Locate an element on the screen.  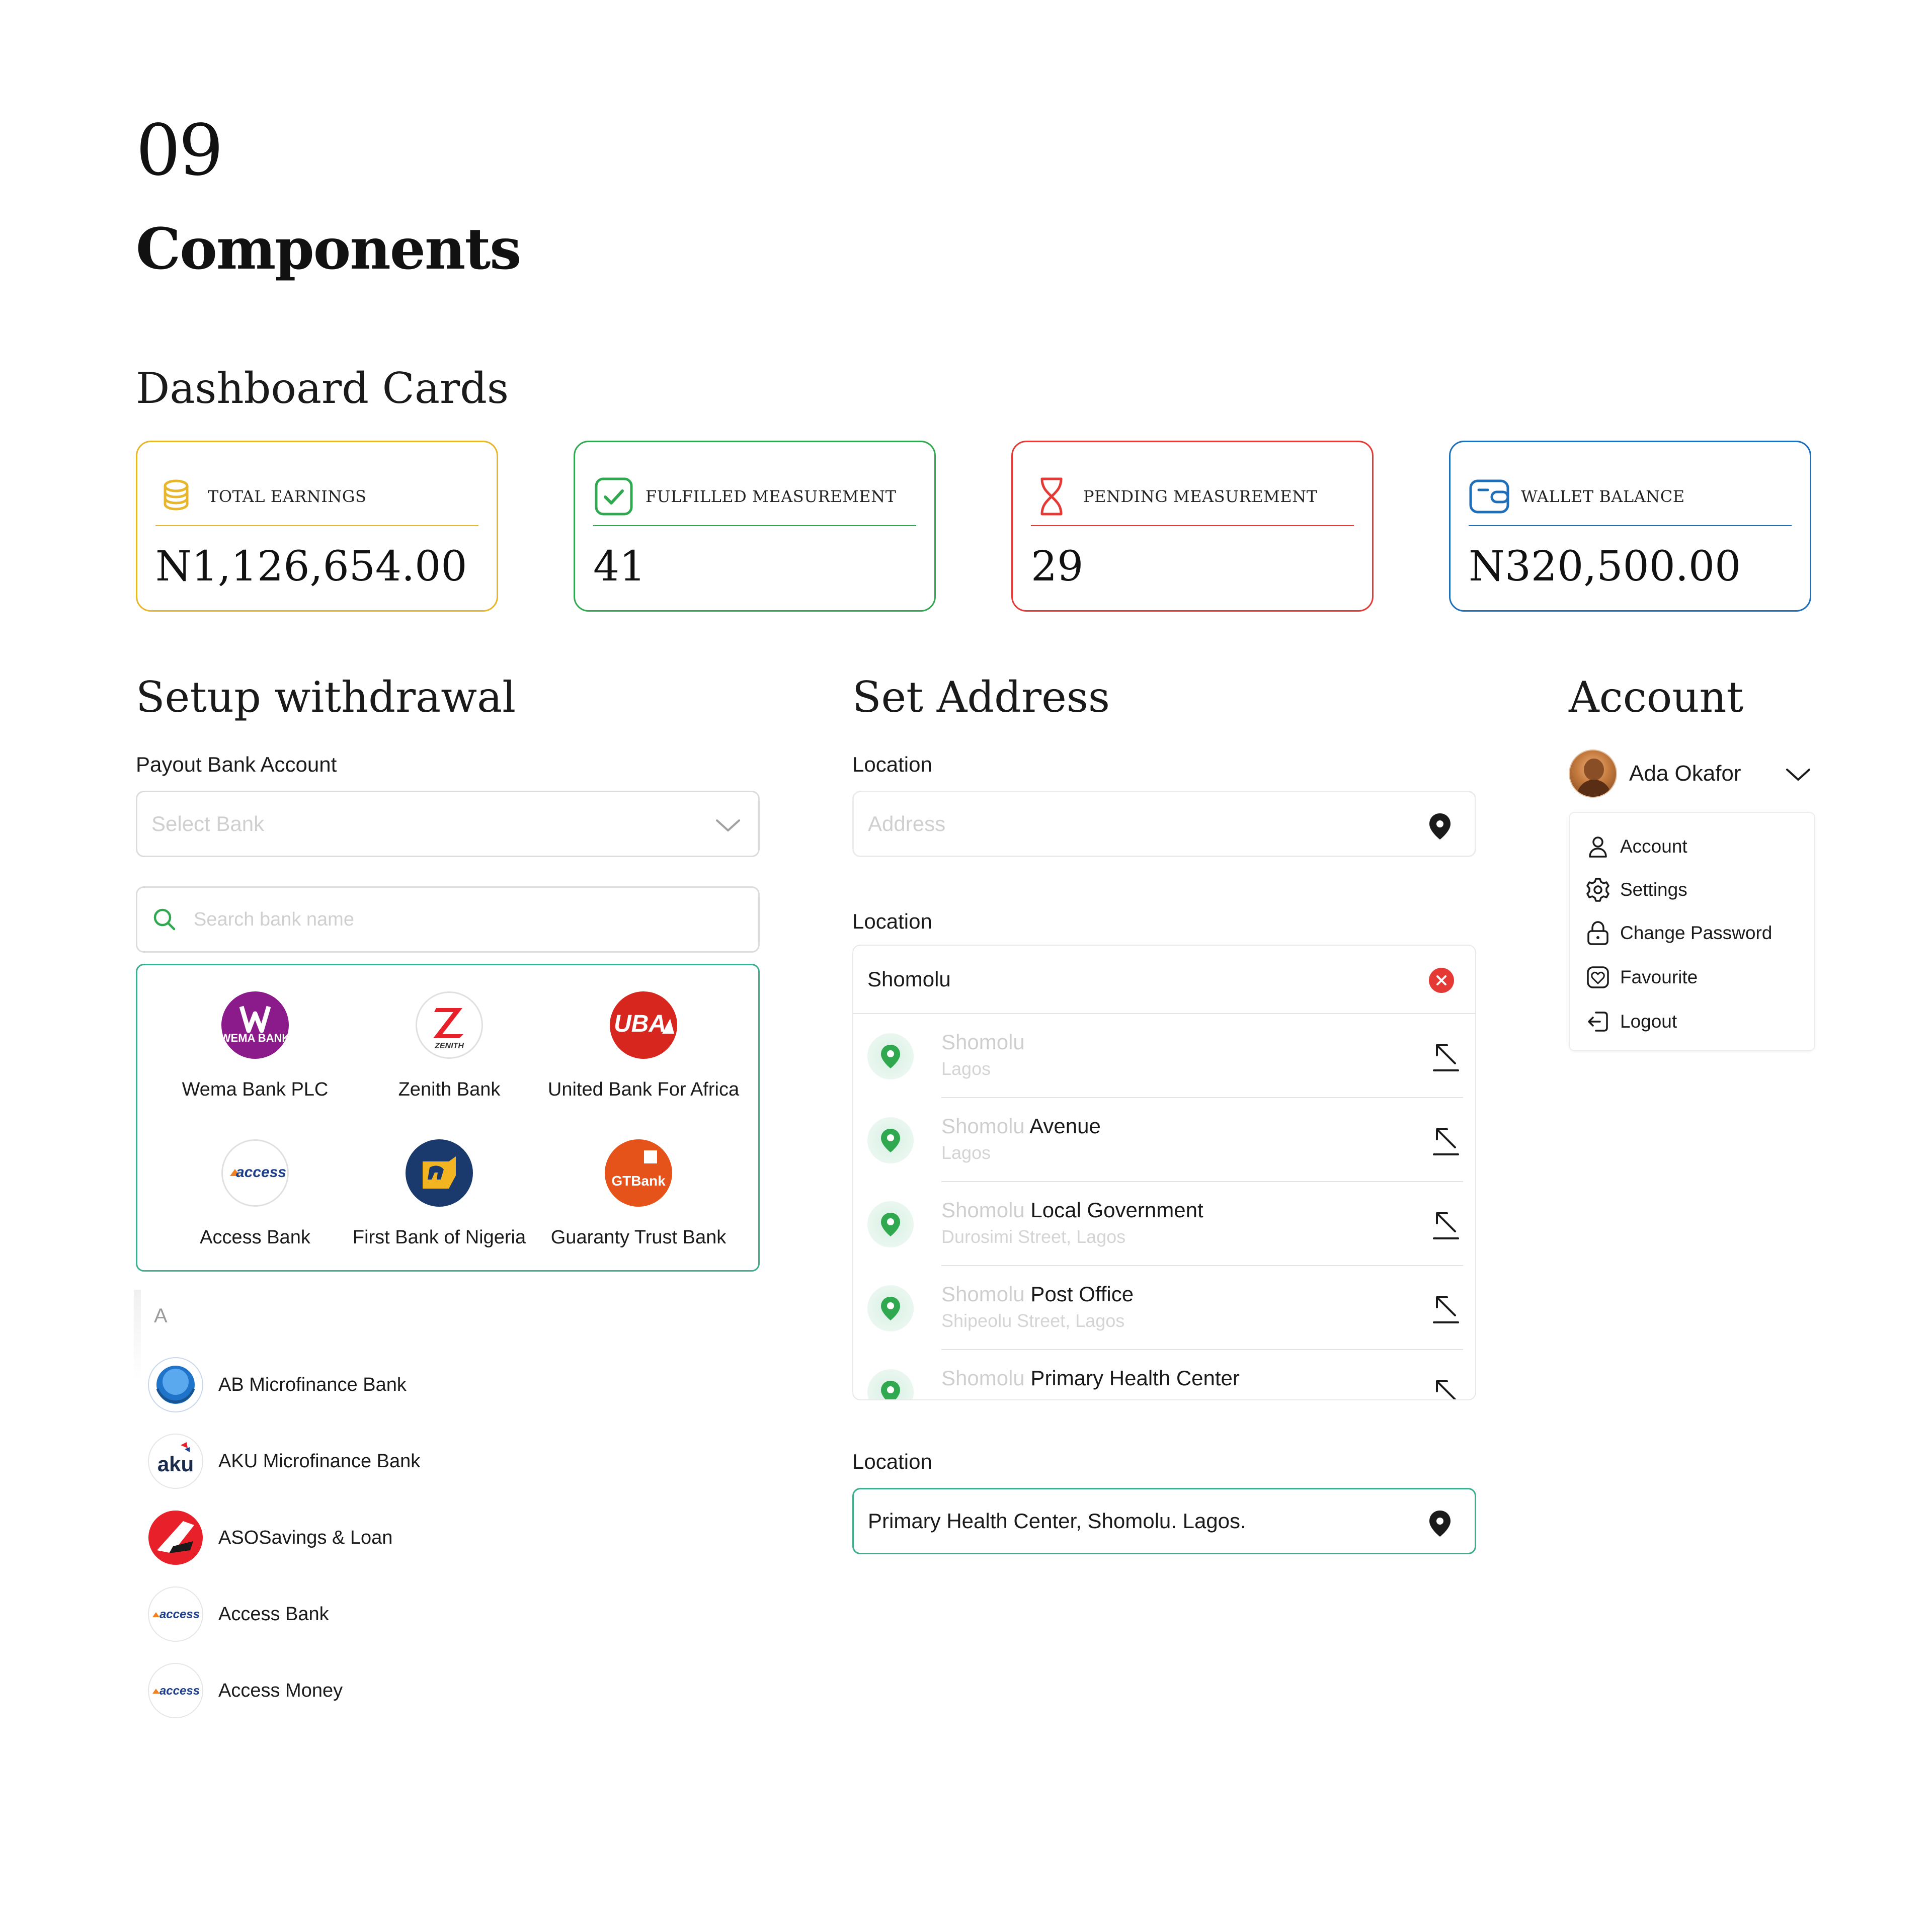
address-search-input: Shomolu is located at coordinates (1164, 980).